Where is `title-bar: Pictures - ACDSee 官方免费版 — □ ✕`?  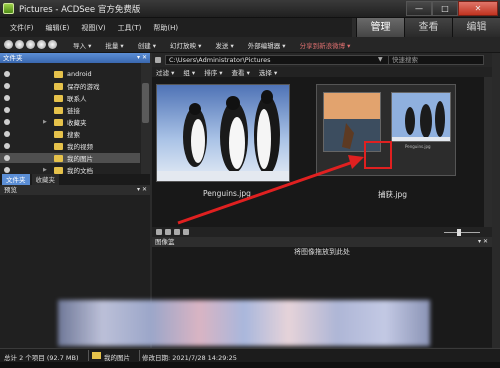 title-bar: Pictures - ACDSee 官方免费版 — □ ✕ is located at coordinates (250, 9).